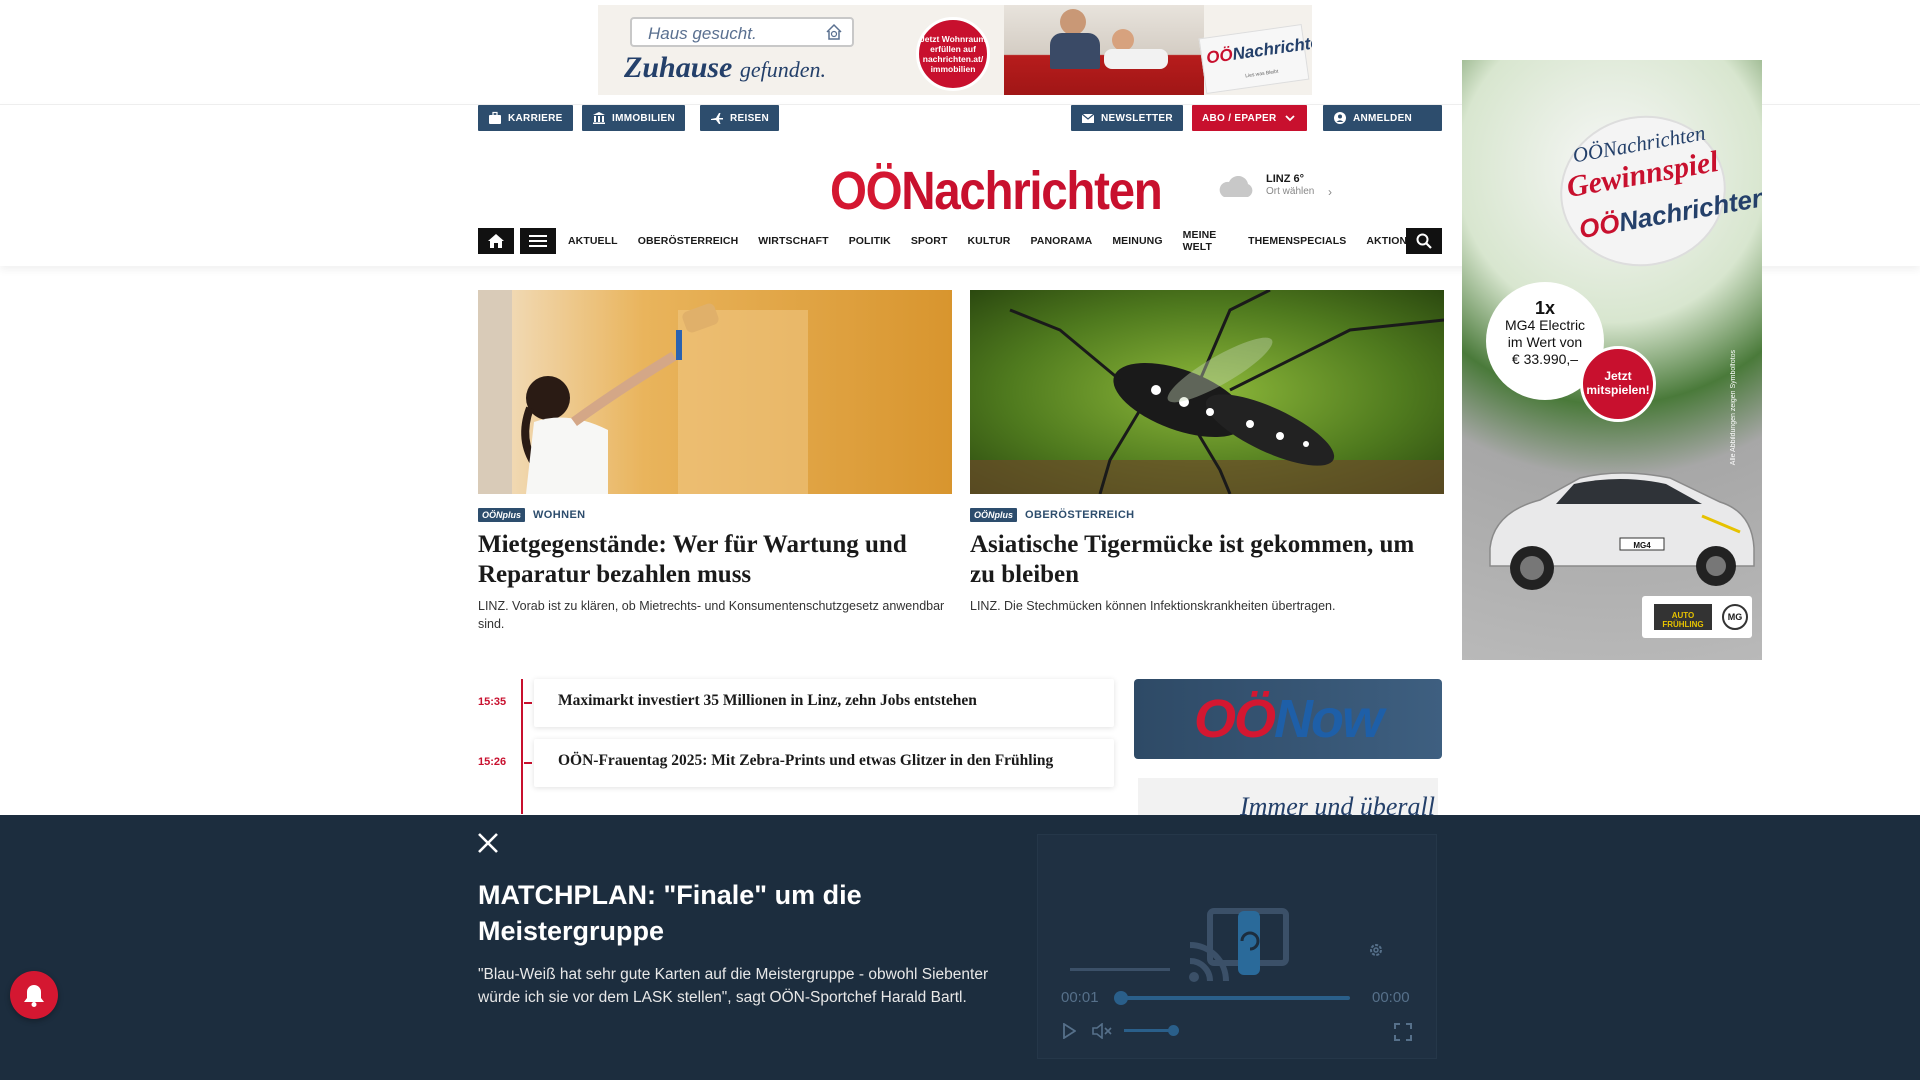 This screenshot has width=1920, height=1080. Describe the element at coordinates (728, 913) in the screenshot. I see `overlay-title: MATCHPLAN: "Finale" um die Meistergruppe` at that location.